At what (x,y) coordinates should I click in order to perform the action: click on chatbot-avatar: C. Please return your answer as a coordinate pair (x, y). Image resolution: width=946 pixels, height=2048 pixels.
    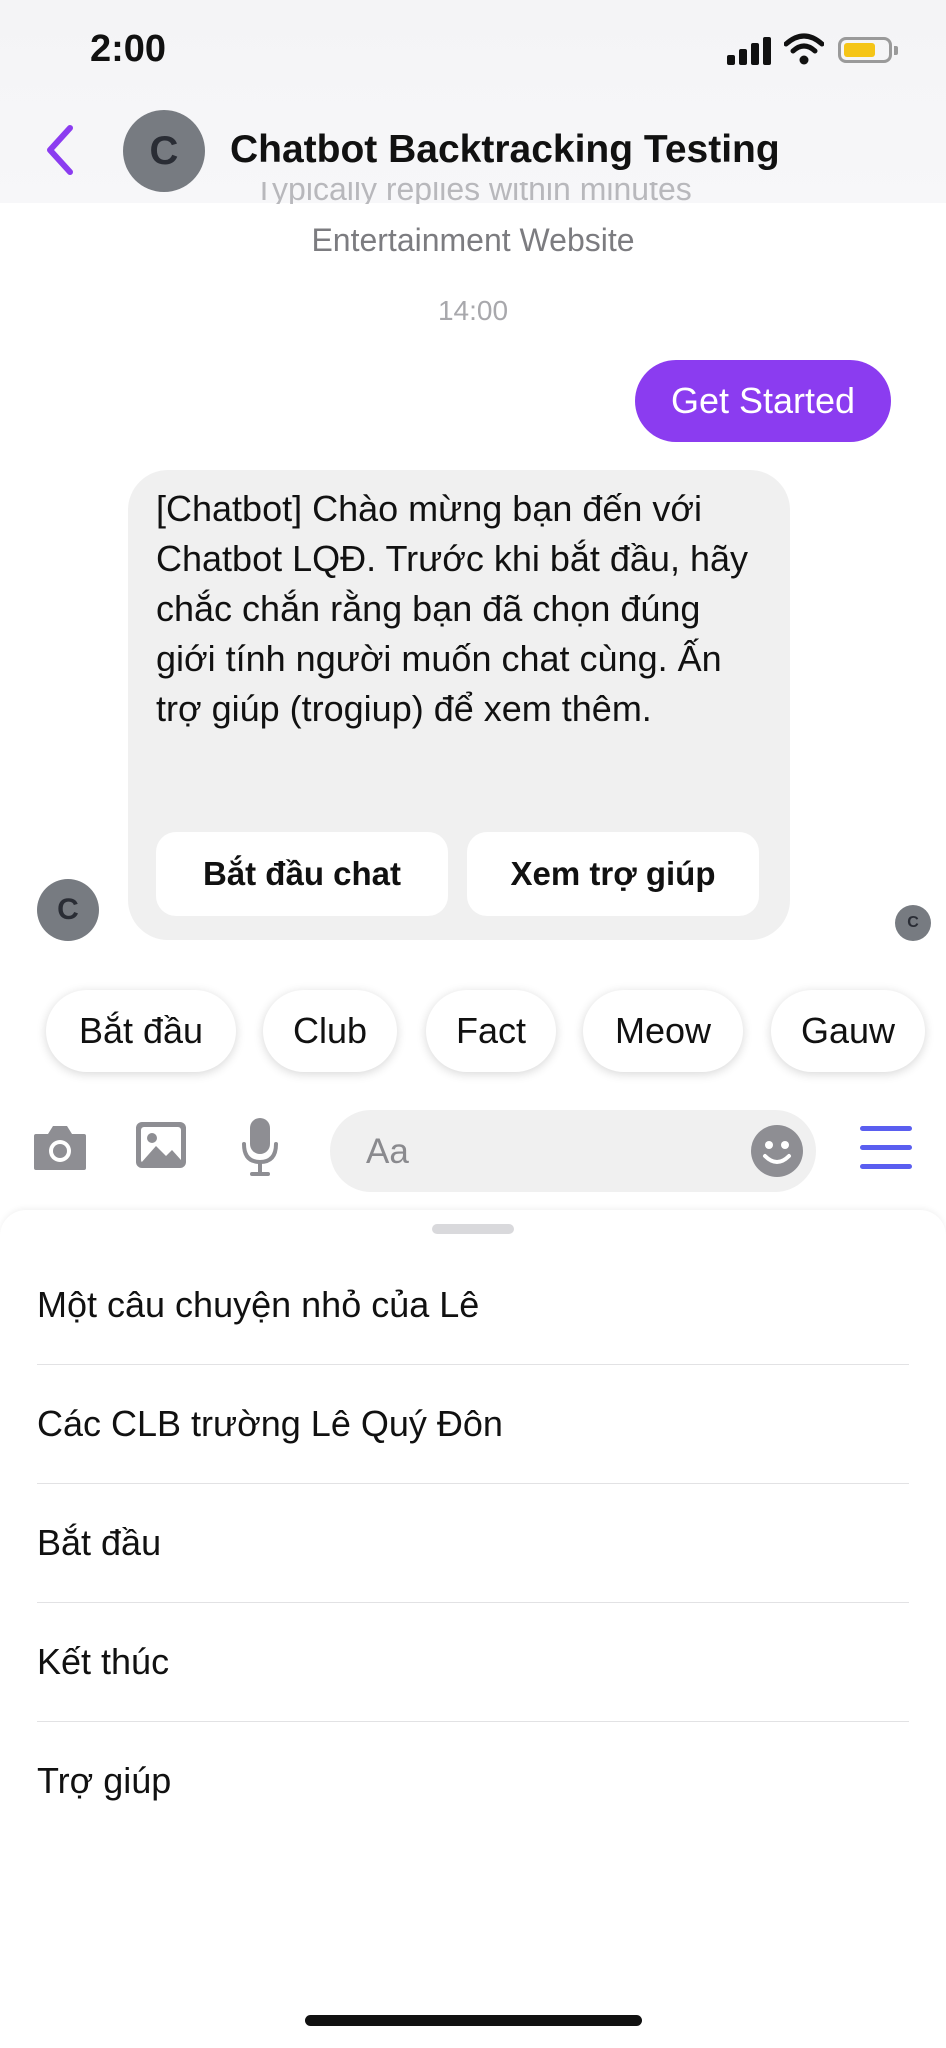
    Looking at the image, I should click on (164, 151).